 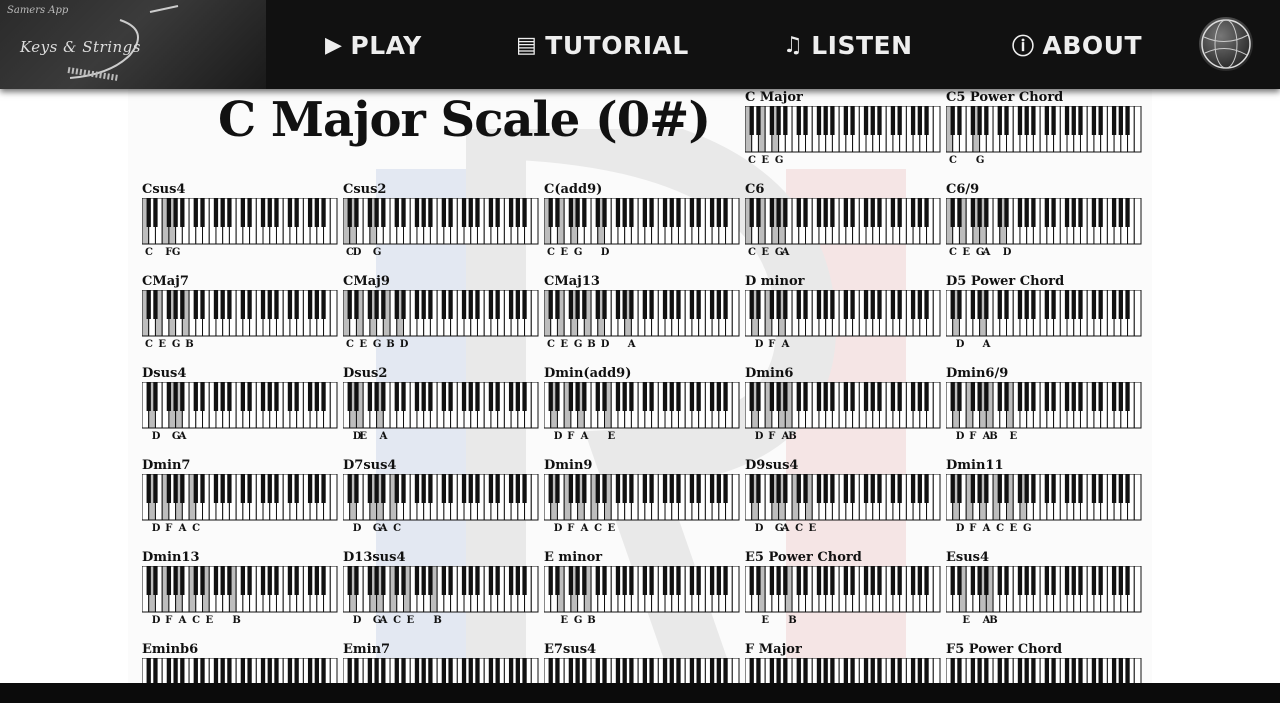 What do you see at coordinates (527, 45) in the screenshot?
I see `book-icon: ▤` at bounding box center [527, 45].